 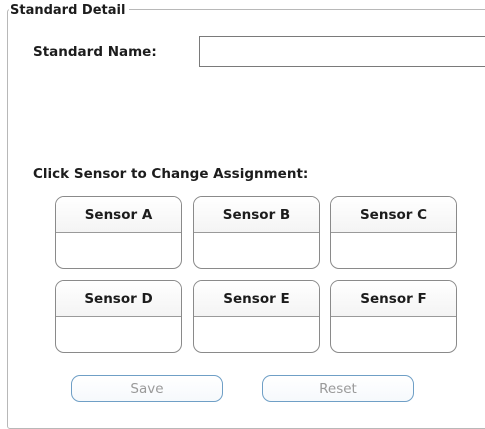 I want to click on sensor-c-label: Sensor C, so click(x=393, y=215).